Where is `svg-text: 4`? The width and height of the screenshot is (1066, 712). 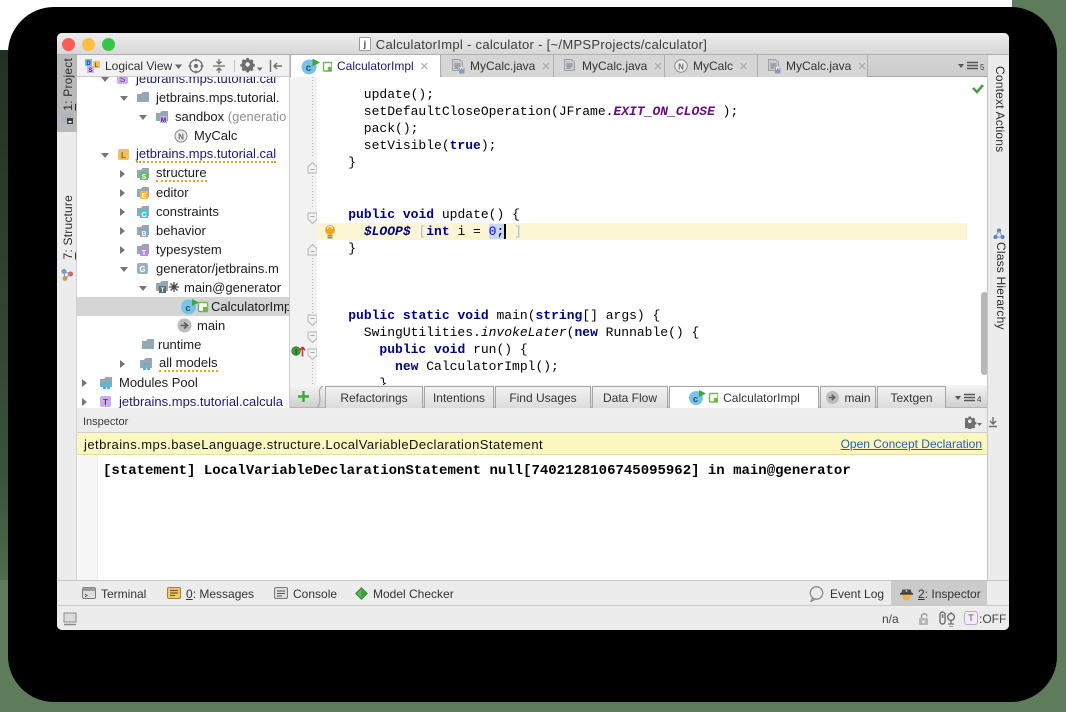
svg-text: 4 is located at coordinates (979, 399).